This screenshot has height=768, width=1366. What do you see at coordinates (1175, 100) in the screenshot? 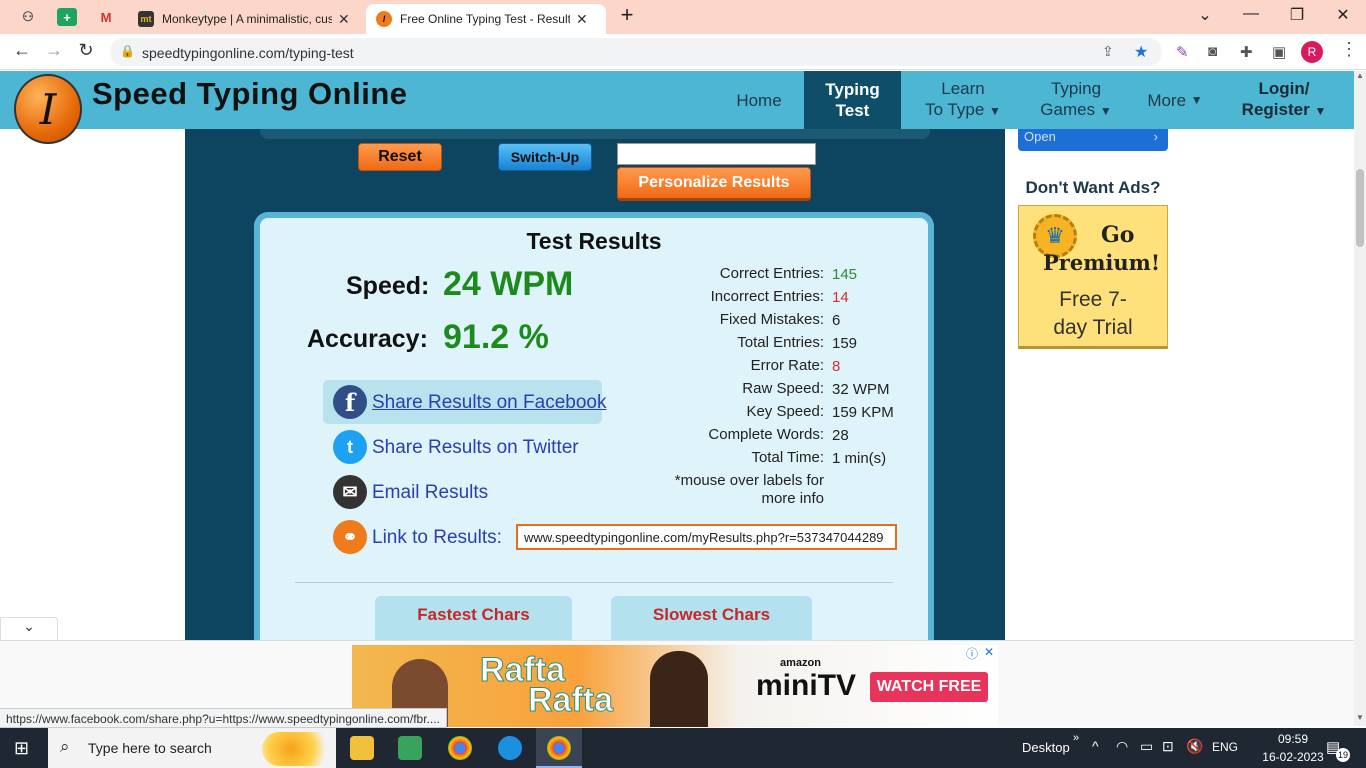
I see `nav-more: More ▼` at bounding box center [1175, 100].